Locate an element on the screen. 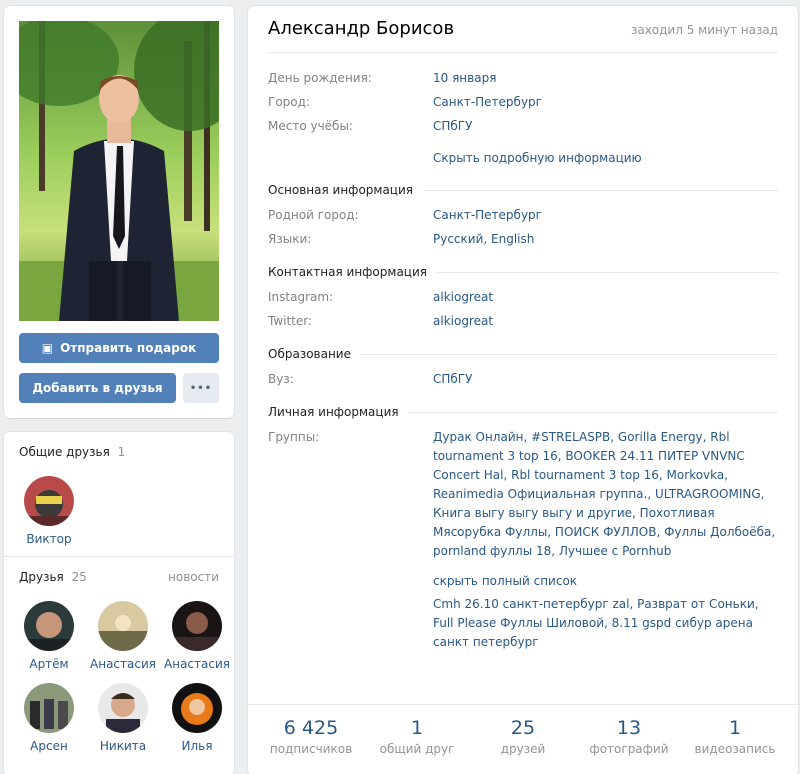 The width and height of the screenshot is (800, 774). mutual-friends-header: Общие друзья 1 is located at coordinates (119, 452).